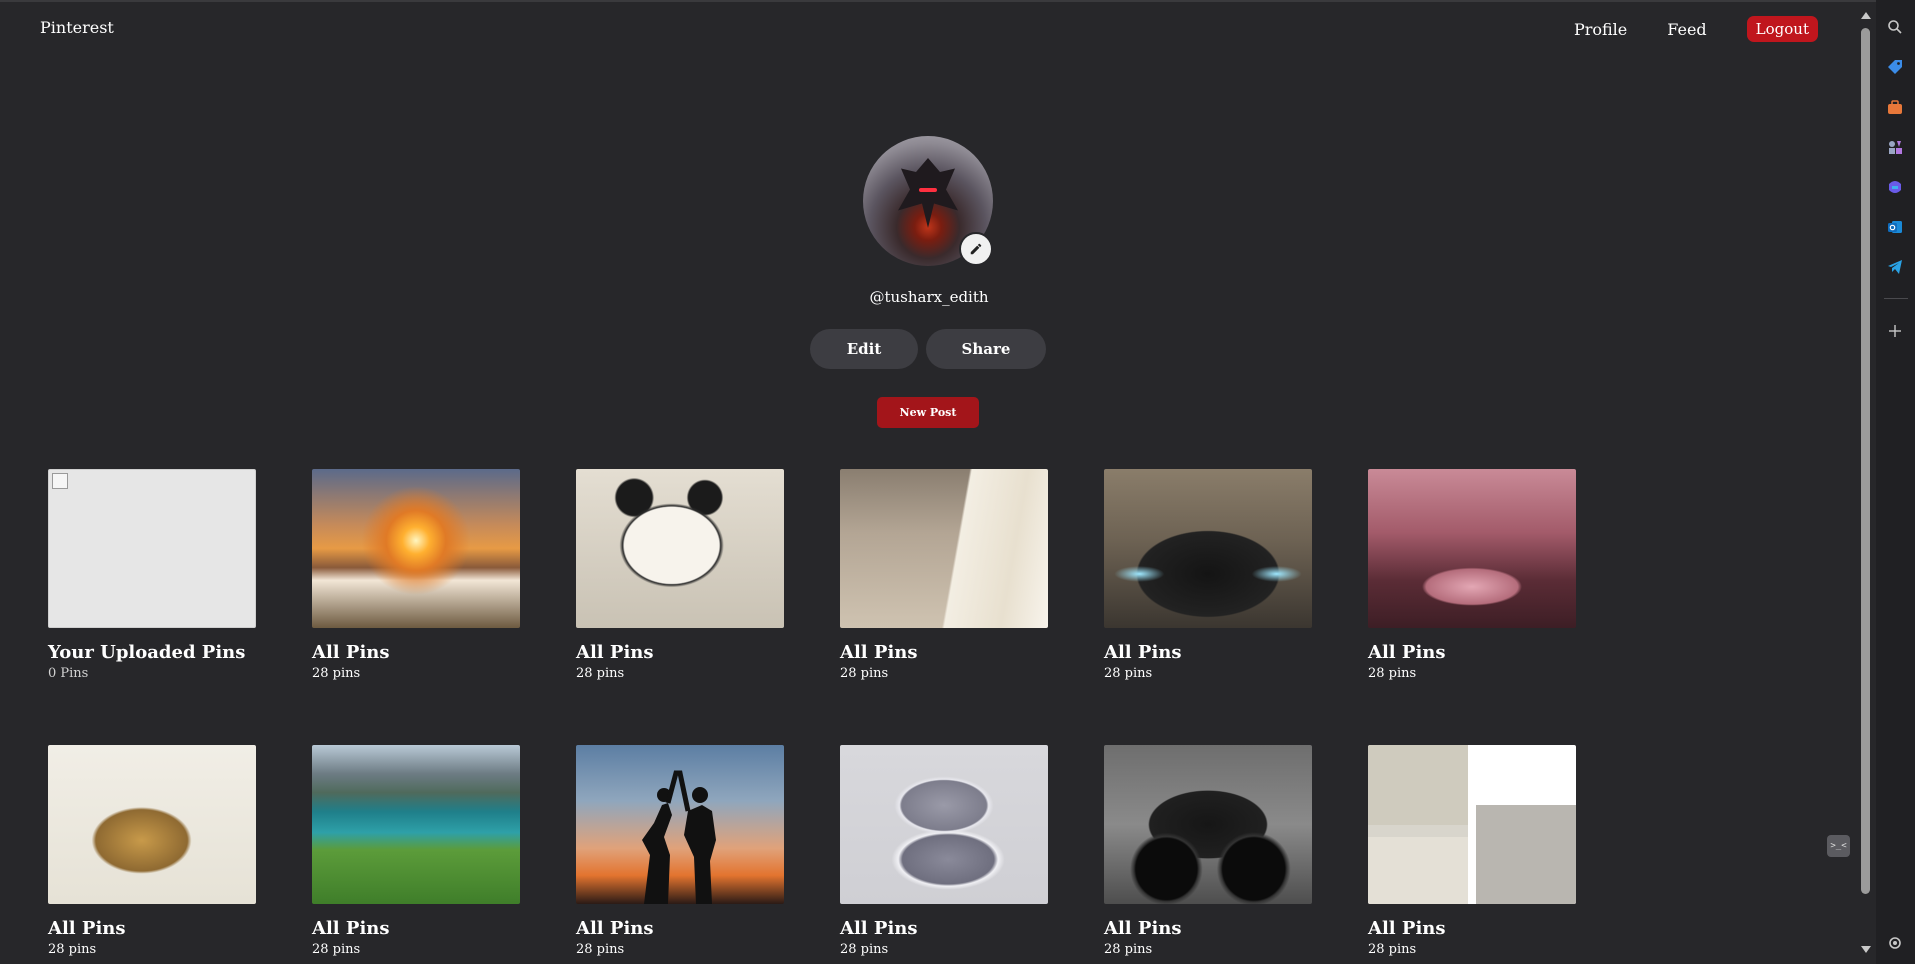  I want to click on edit-profile-button: Edit, so click(864, 349).